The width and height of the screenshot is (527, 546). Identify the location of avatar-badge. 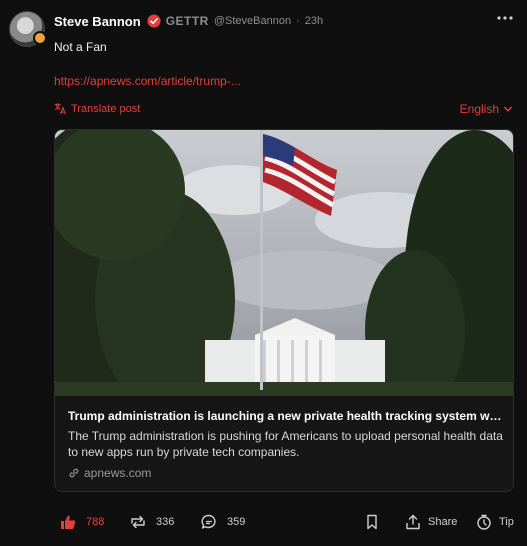
(40, 38).